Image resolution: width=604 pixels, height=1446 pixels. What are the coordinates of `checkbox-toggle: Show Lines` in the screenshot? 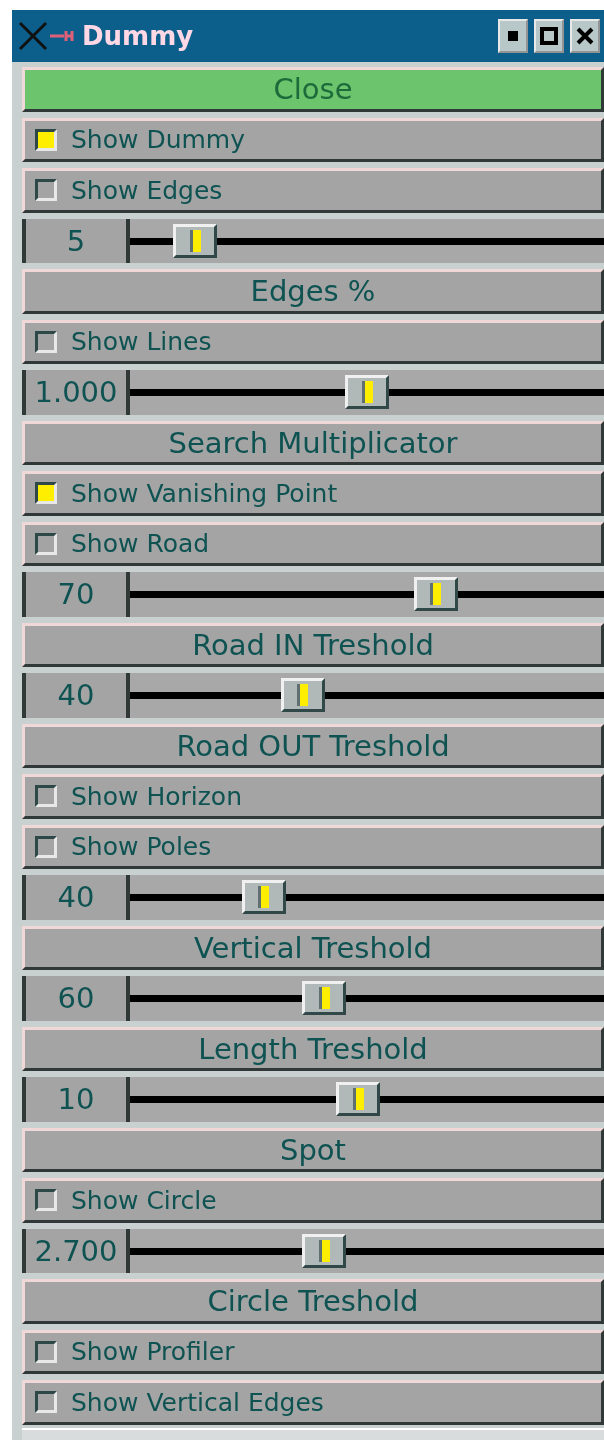 It's located at (313, 341).